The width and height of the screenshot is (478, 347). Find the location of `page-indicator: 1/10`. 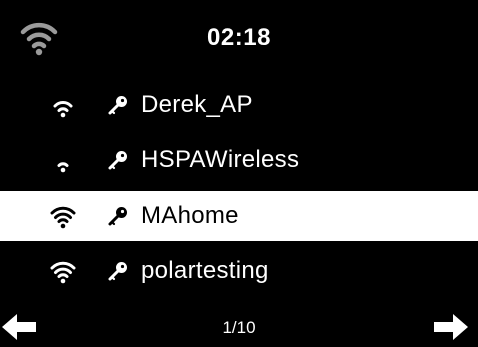

page-indicator: 1/10 is located at coordinates (239, 327).